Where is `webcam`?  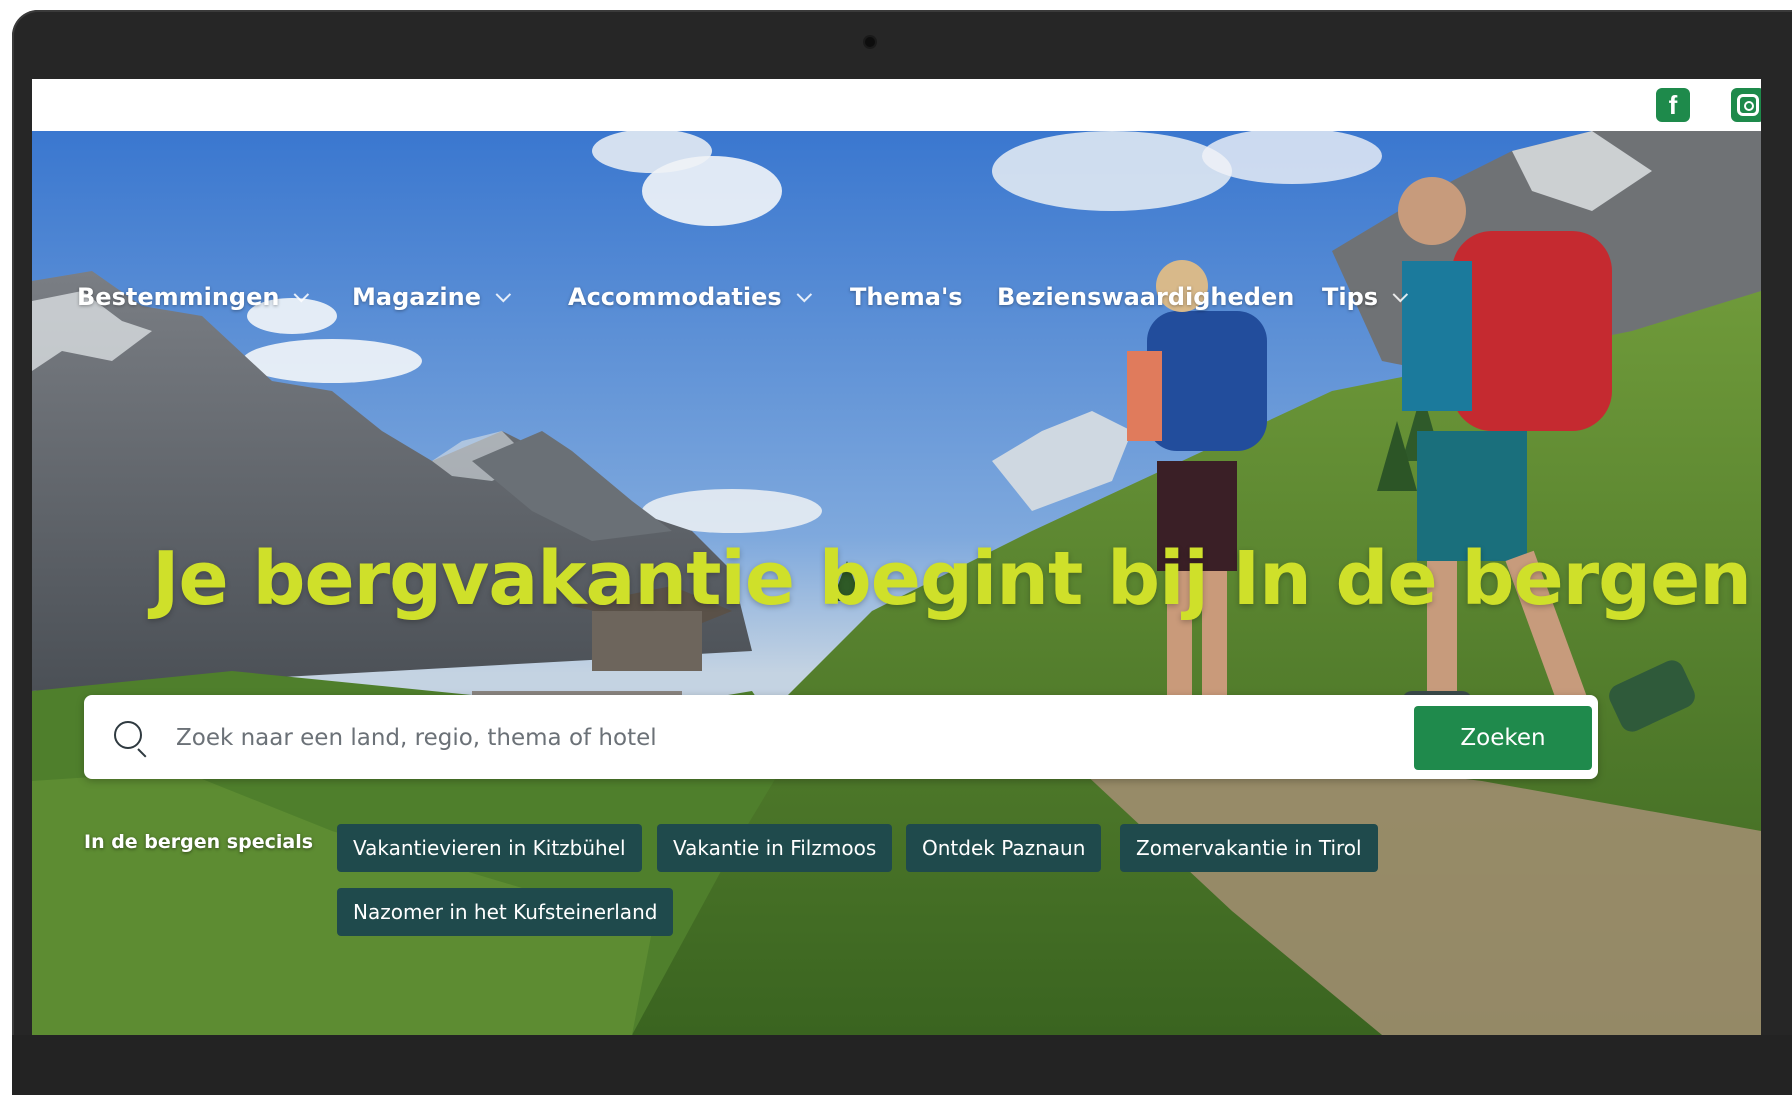
webcam is located at coordinates (870, 42).